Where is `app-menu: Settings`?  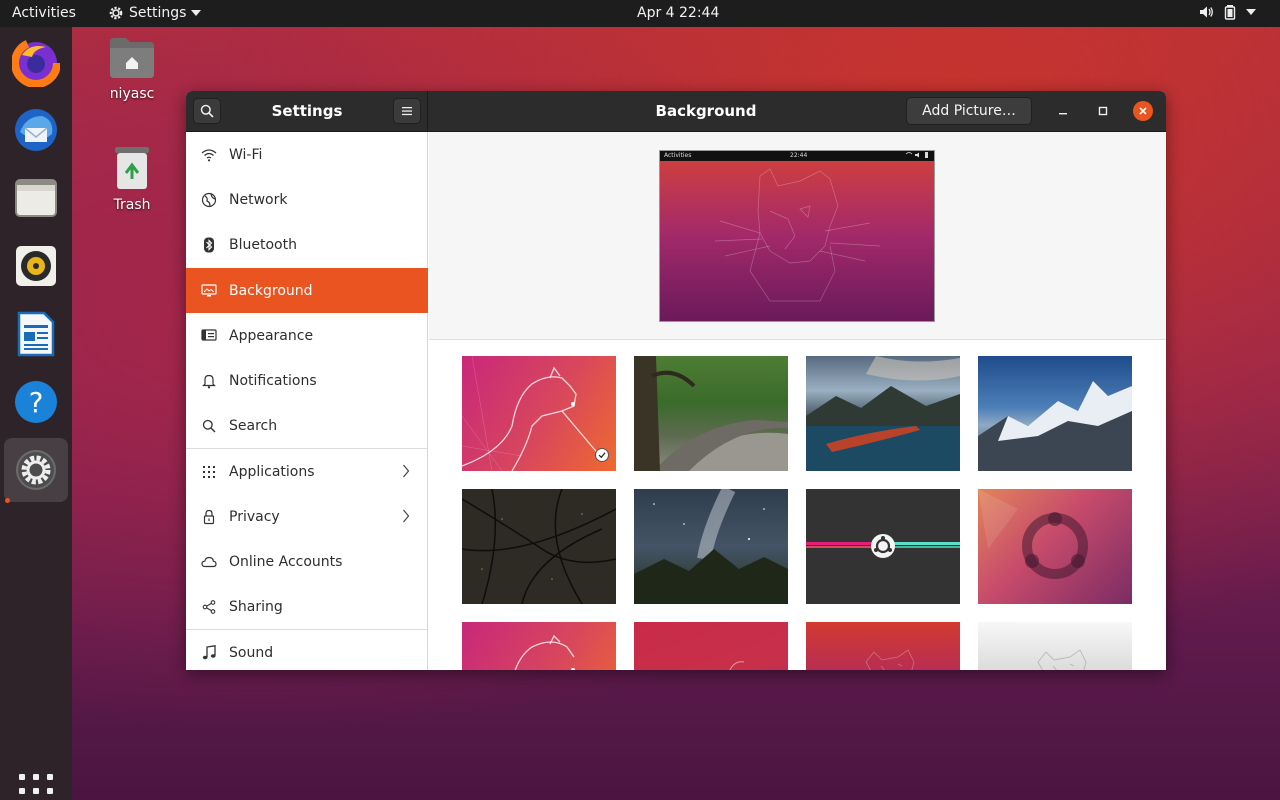
app-menu: Settings is located at coordinates (155, 13).